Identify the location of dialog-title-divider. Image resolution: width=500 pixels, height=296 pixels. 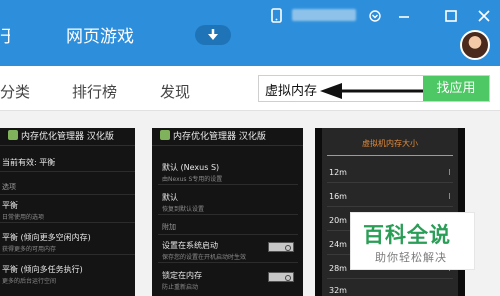
(390, 155).